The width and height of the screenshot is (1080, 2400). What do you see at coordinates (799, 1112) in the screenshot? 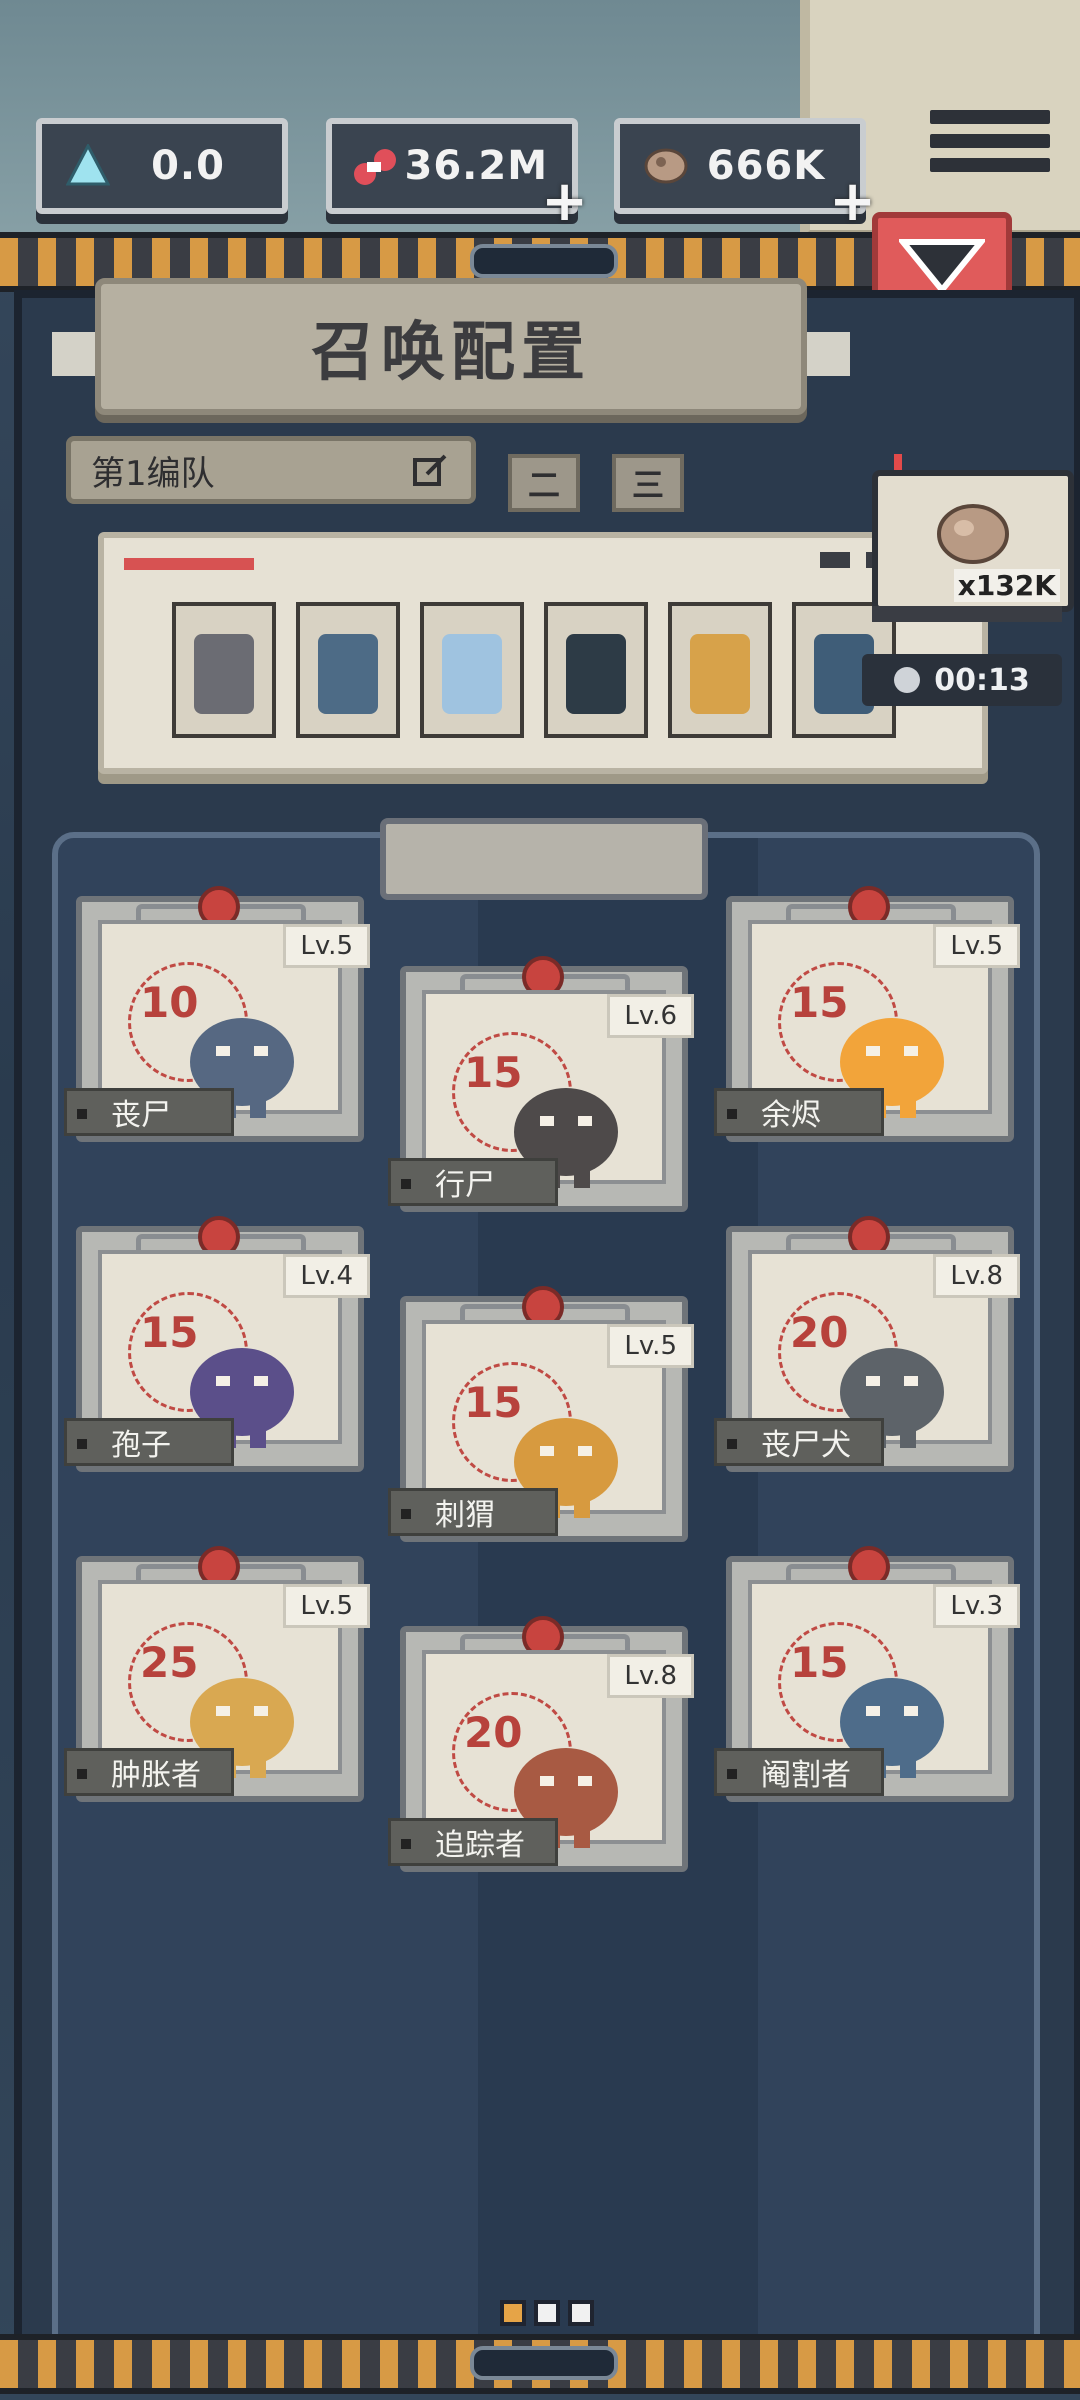
I see `unit-name: 余烬` at bounding box center [799, 1112].